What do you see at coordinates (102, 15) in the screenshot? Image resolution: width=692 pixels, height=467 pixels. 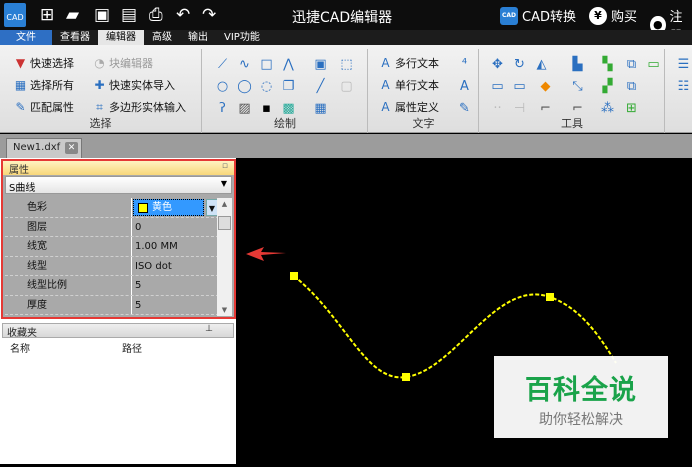 I see `save-icon: ▣` at bounding box center [102, 15].